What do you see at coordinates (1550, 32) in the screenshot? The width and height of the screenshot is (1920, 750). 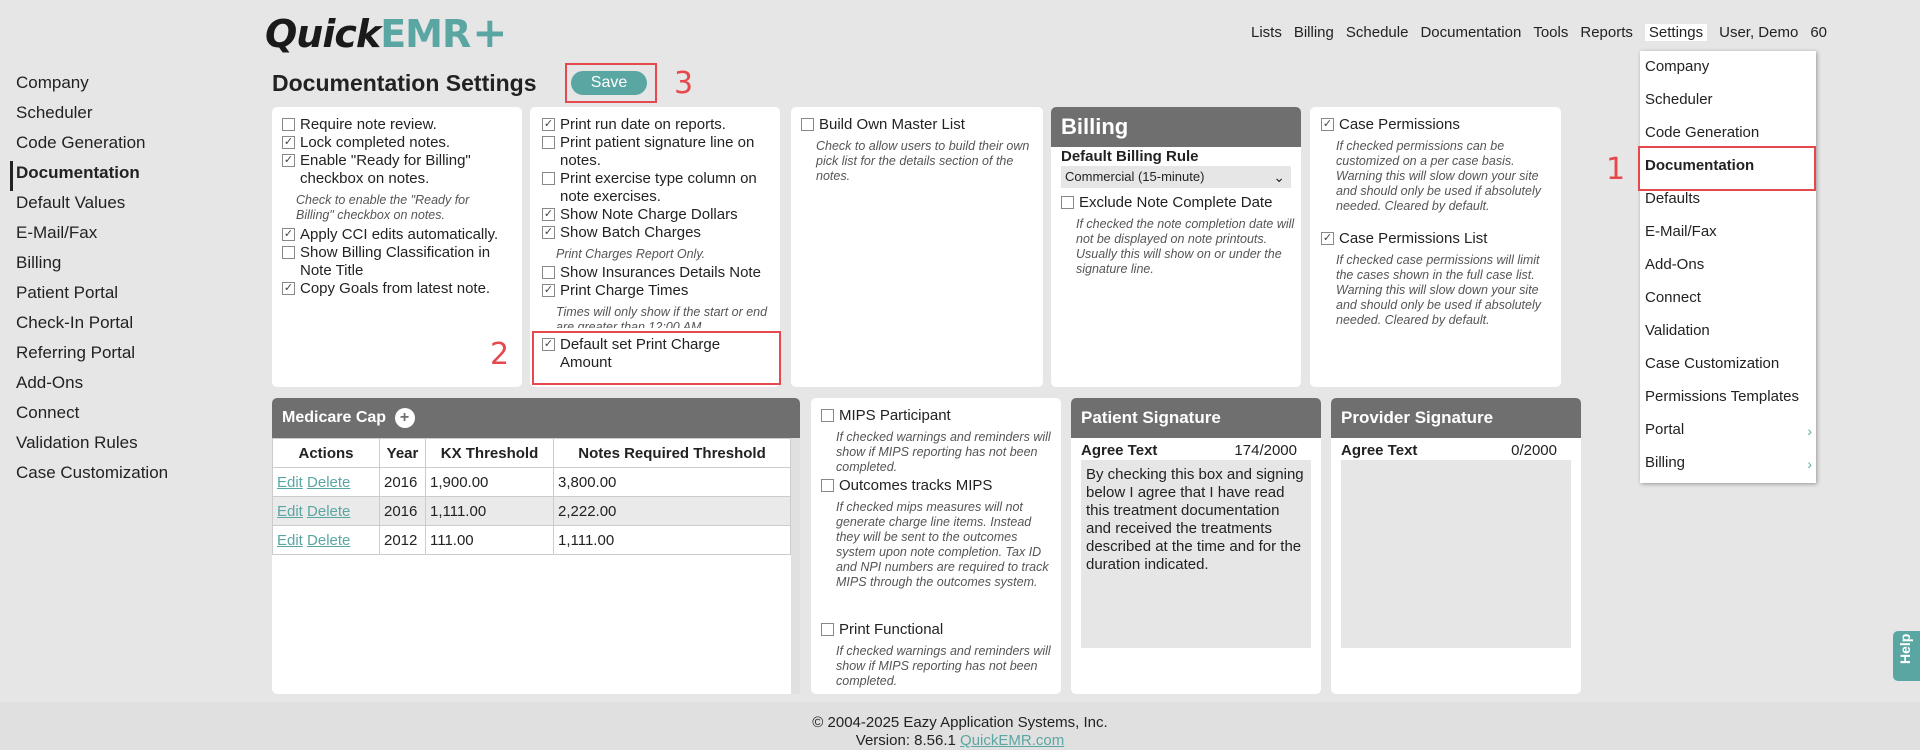 I see `nav-tools: Tools` at bounding box center [1550, 32].